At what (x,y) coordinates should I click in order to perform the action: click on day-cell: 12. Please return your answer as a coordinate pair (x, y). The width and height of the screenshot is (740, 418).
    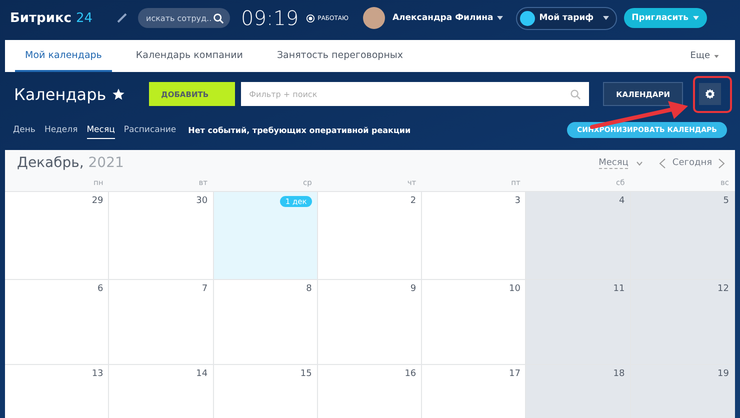
    Looking at the image, I should click on (682, 322).